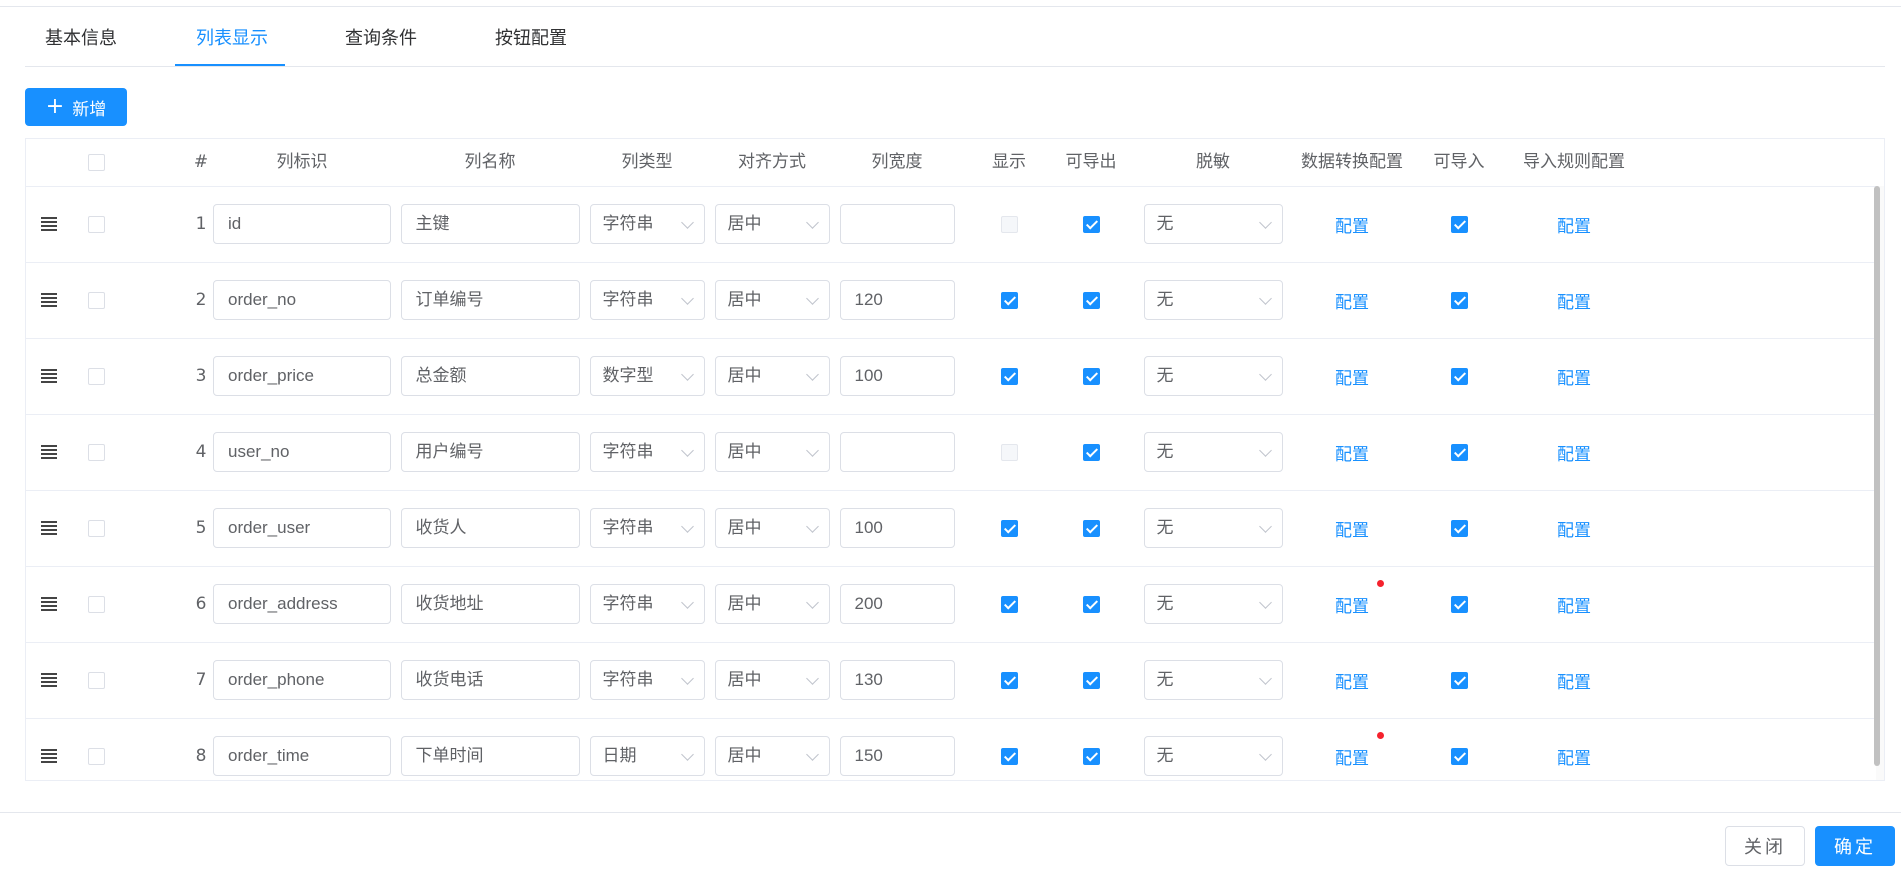 Image resolution: width=1901 pixels, height=870 pixels. Describe the element at coordinates (897, 300) in the screenshot. I see `width-input: 120` at that location.